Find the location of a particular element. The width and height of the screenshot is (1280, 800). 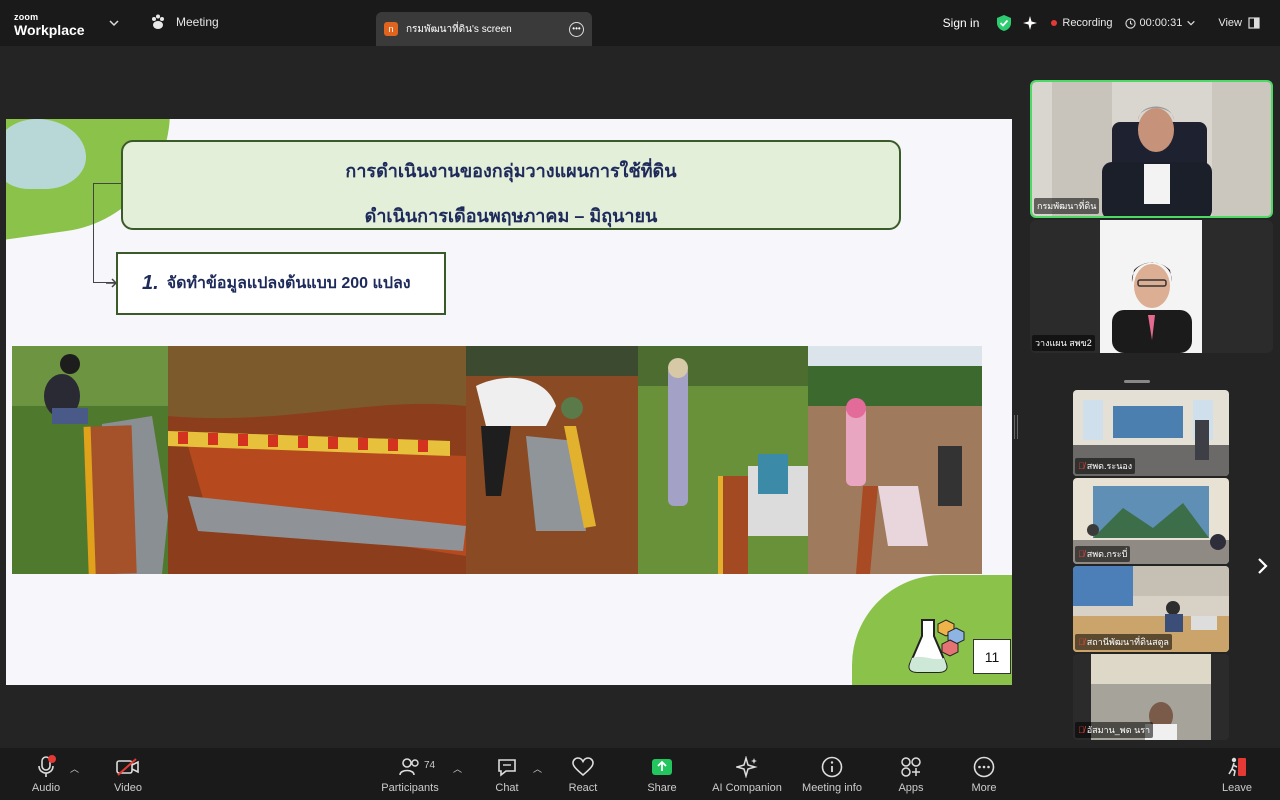

react-button: React is located at coordinates (583, 774).